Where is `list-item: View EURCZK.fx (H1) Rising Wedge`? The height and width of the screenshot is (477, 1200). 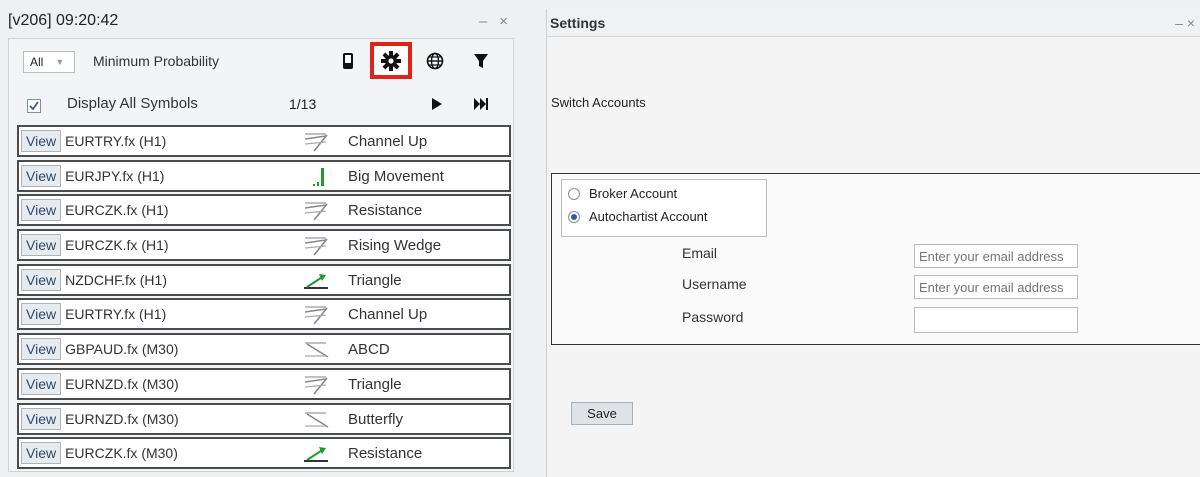 list-item: View EURCZK.fx (H1) Rising Wedge is located at coordinates (264, 245).